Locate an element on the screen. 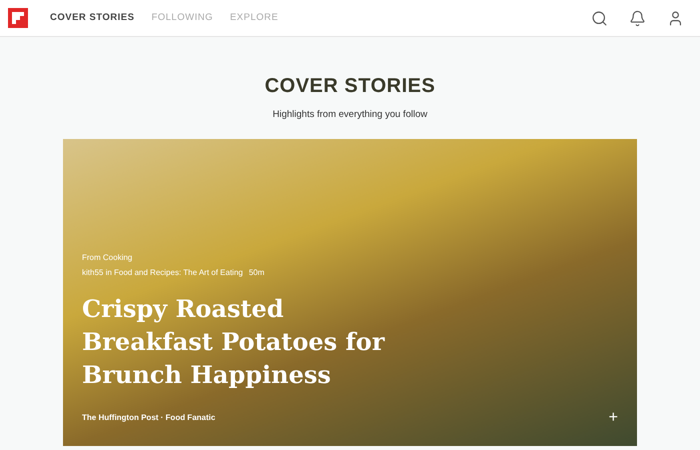 Image resolution: width=700 pixels, height=450 pixels. add-button: + is located at coordinates (613, 418).